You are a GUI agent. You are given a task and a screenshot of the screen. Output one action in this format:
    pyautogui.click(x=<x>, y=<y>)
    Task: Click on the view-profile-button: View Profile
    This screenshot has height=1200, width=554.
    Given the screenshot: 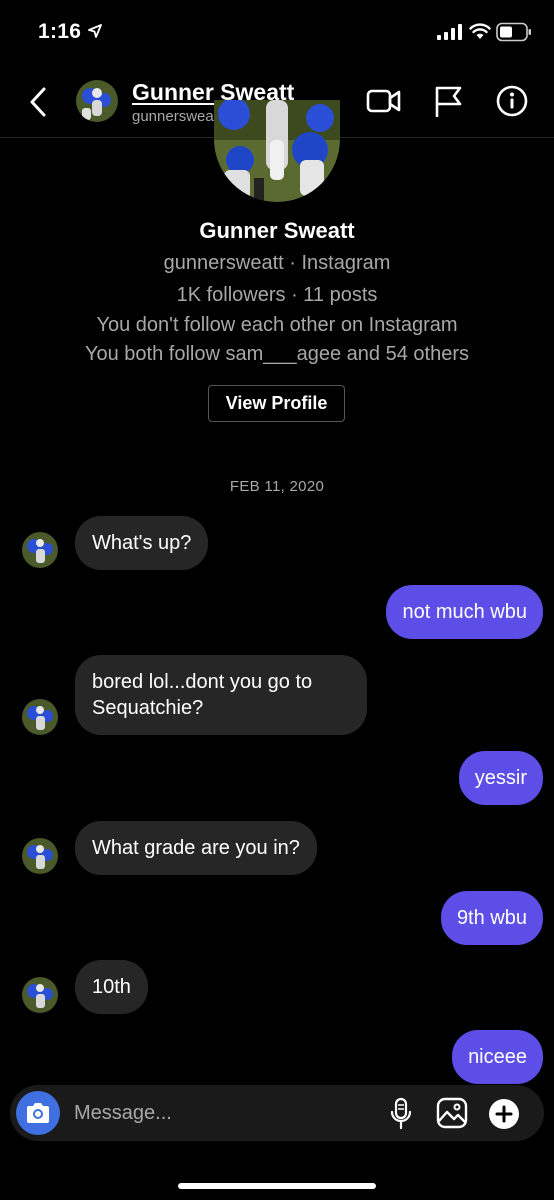 What is the action you would take?
    pyautogui.click(x=276, y=403)
    